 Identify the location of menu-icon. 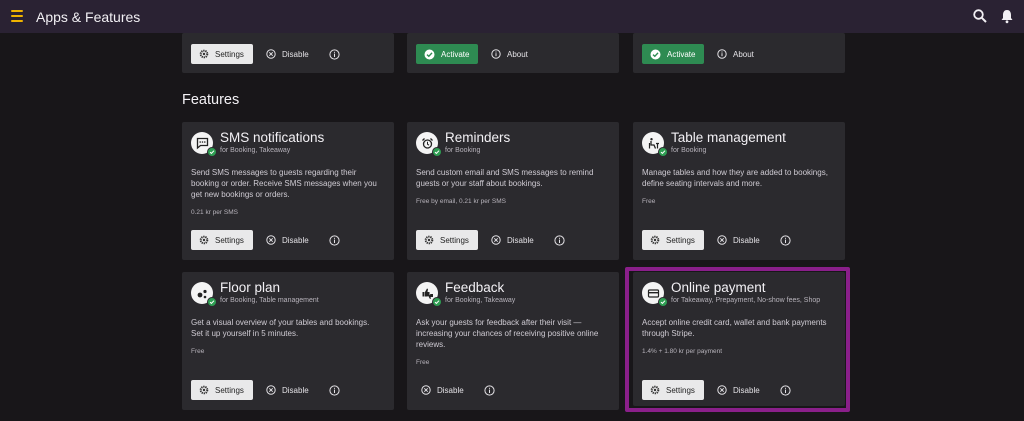
(17, 16).